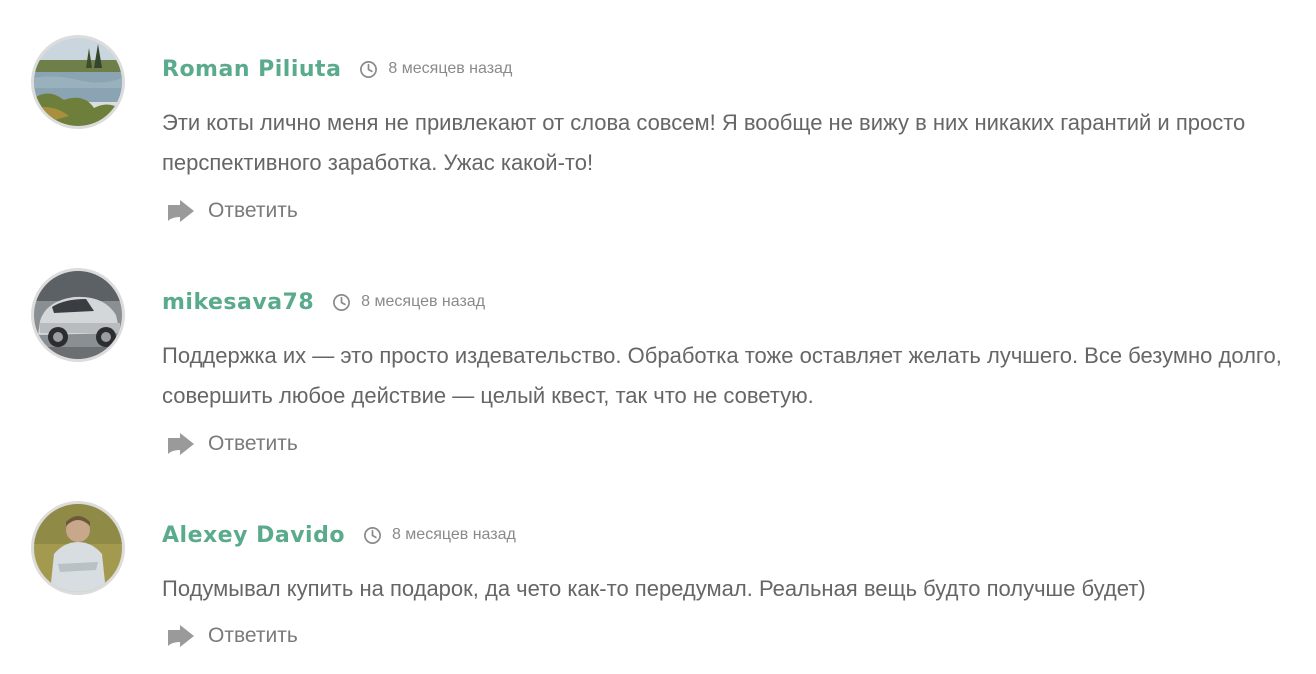 This screenshot has width=1316, height=674. What do you see at coordinates (323, 302) in the screenshot?
I see `comment-meta: mikesava78 8 месяцев назад` at bounding box center [323, 302].